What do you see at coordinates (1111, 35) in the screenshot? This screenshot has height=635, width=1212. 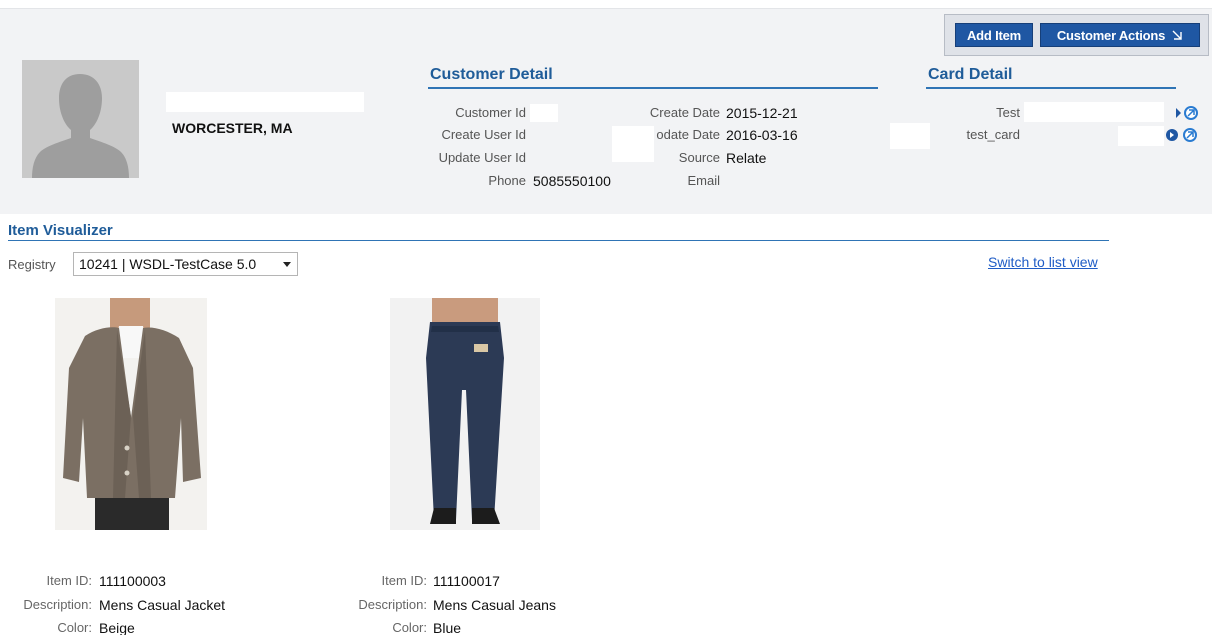 I see `customer-actions-label: Customer Actions` at bounding box center [1111, 35].